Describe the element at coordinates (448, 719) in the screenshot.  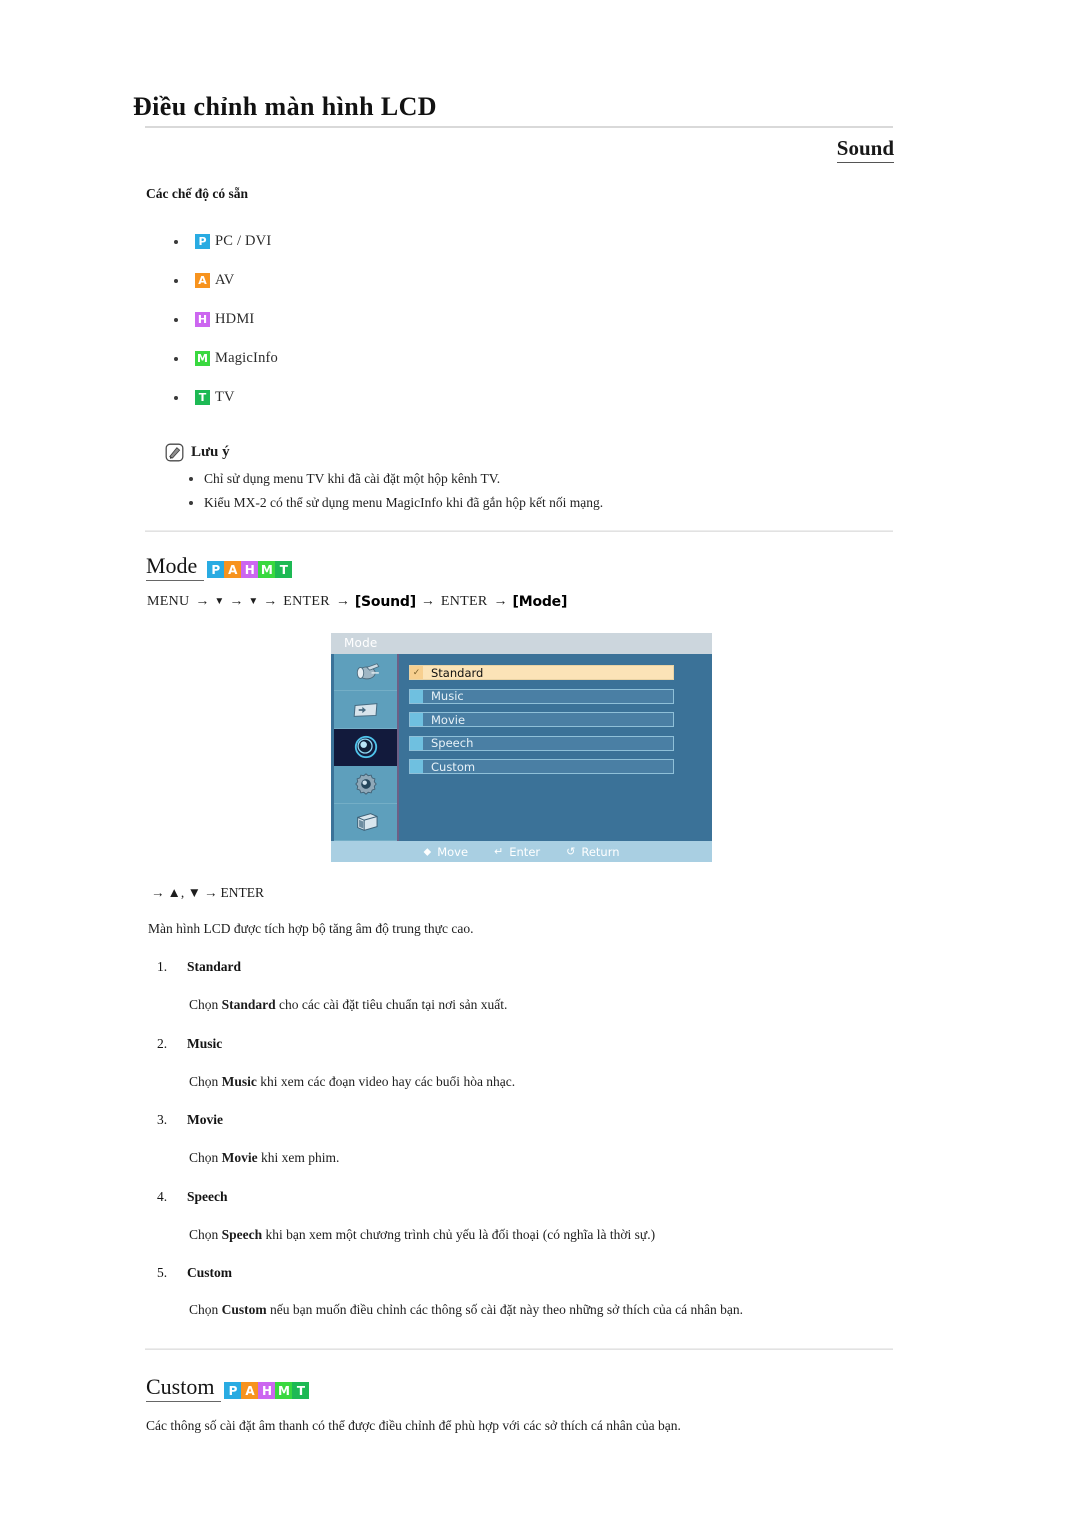
I see `osd-row-label: Movie` at that location.